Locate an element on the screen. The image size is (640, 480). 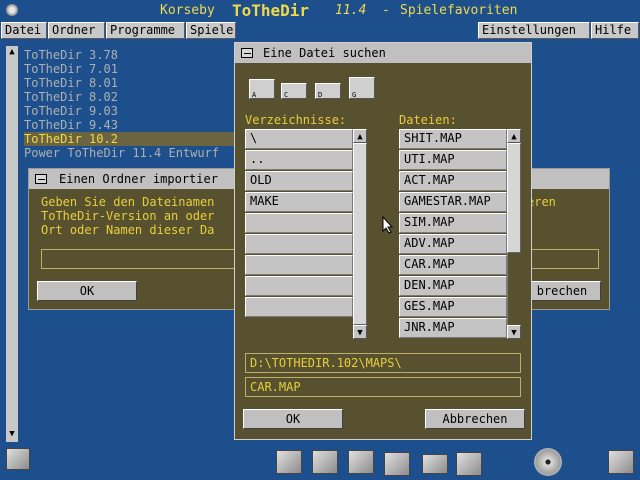
window-subtitle: Spielefavoriten is located at coordinates (459, 10).